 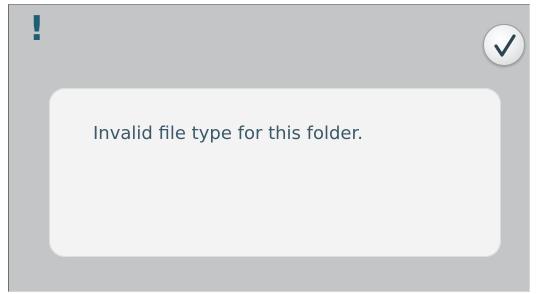 I want to click on checkmark-icon, so click(x=505, y=45).